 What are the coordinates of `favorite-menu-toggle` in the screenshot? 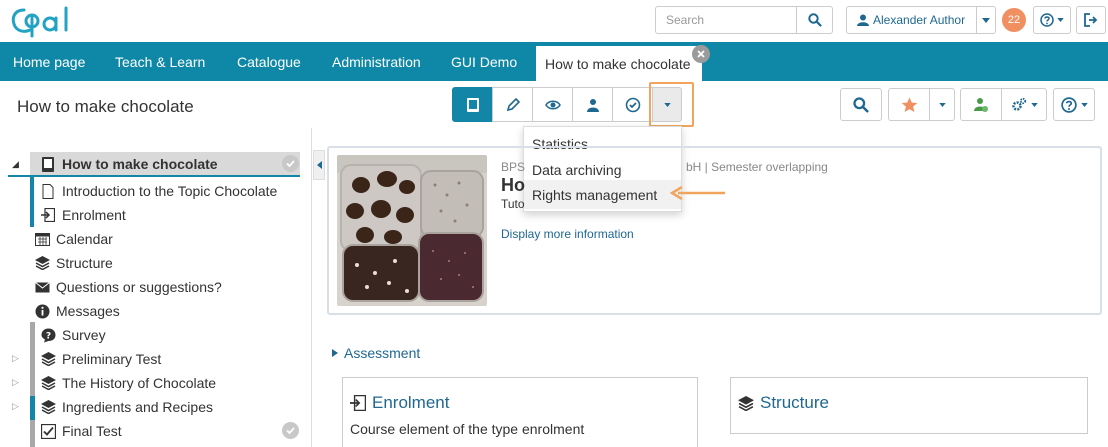 It's located at (942, 104).